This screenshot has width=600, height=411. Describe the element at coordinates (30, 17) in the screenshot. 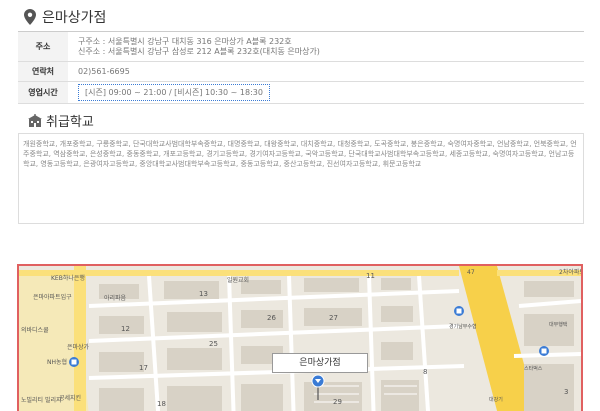

I see `location-pin-icon` at that location.